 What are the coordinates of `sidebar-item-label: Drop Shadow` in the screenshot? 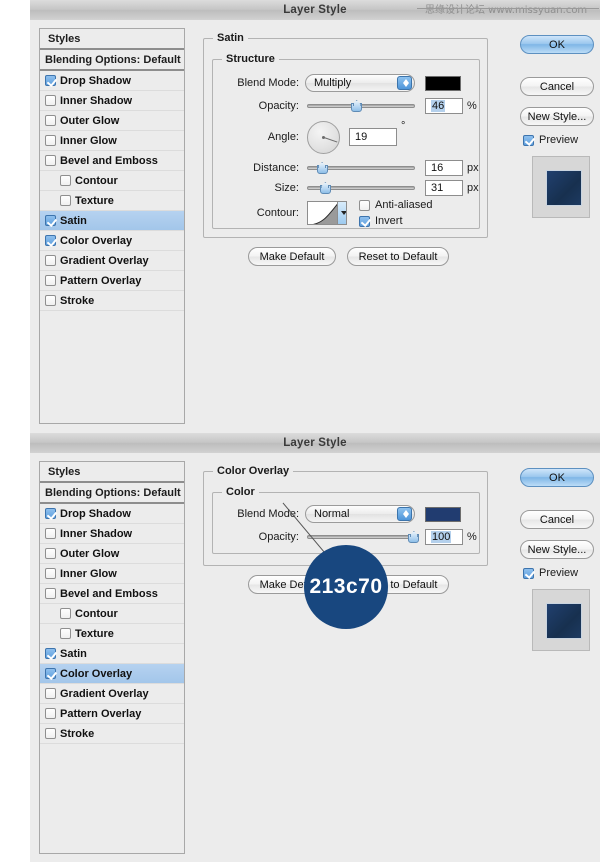 It's located at (95, 80).